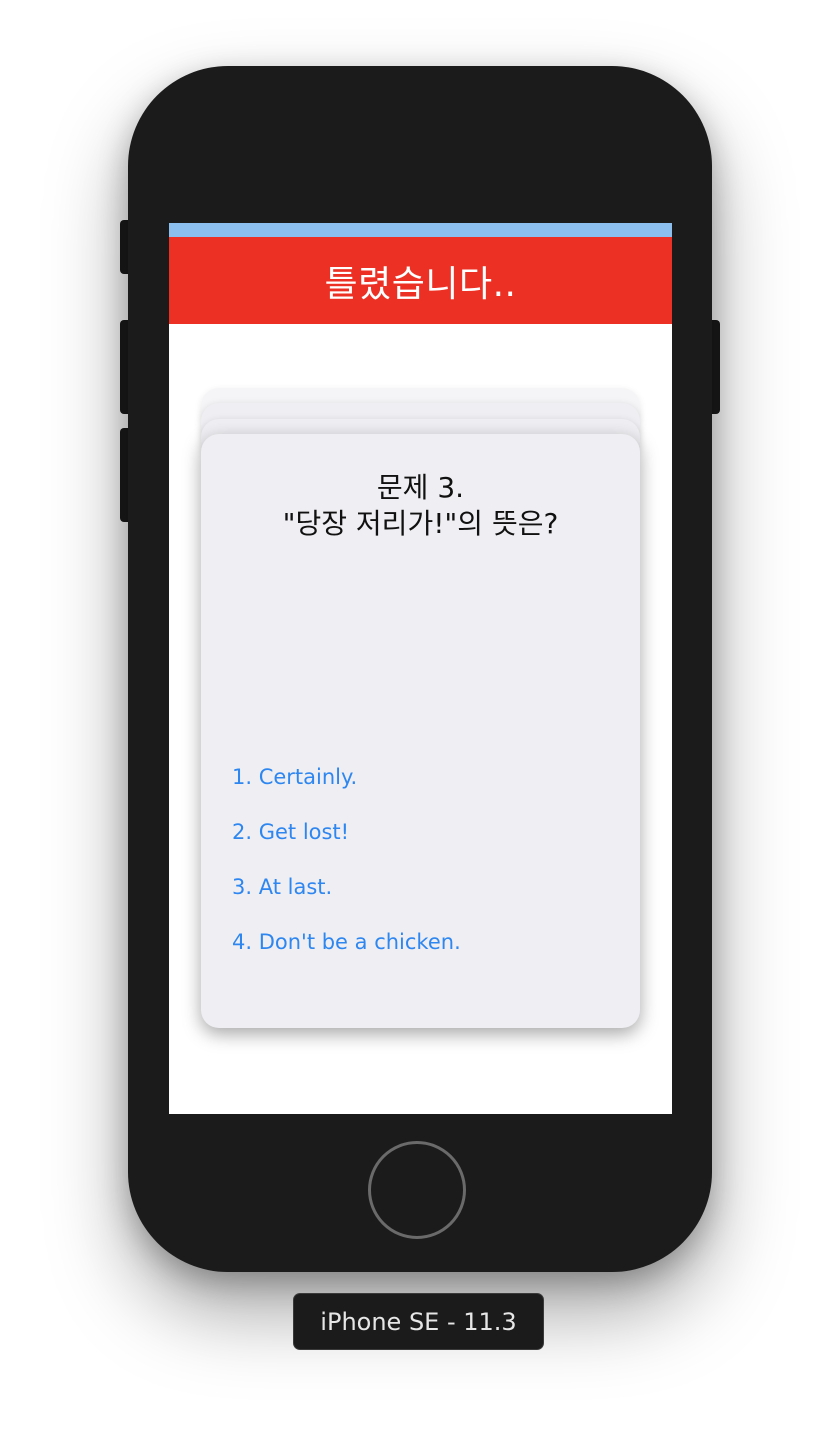 This screenshot has height=1434, width=840. Describe the element at coordinates (346, 791) in the screenshot. I see `answer-option-1: 1. Certainly.` at that location.